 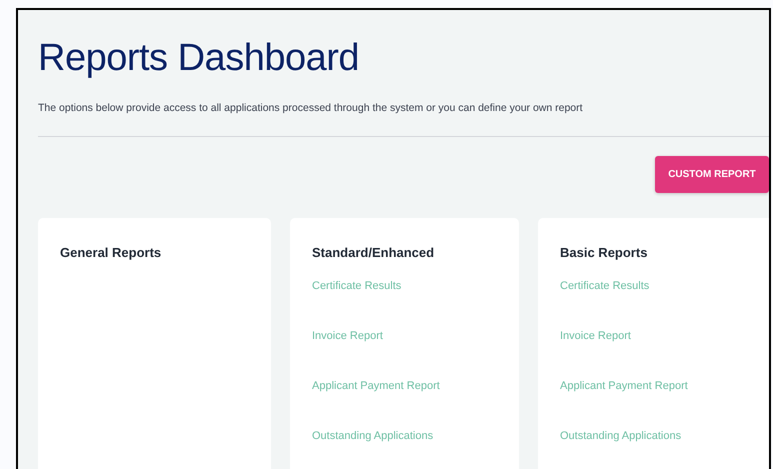 What do you see at coordinates (199, 58) in the screenshot?
I see `page-title: Reports Dashboard` at bounding box center [199, 58].